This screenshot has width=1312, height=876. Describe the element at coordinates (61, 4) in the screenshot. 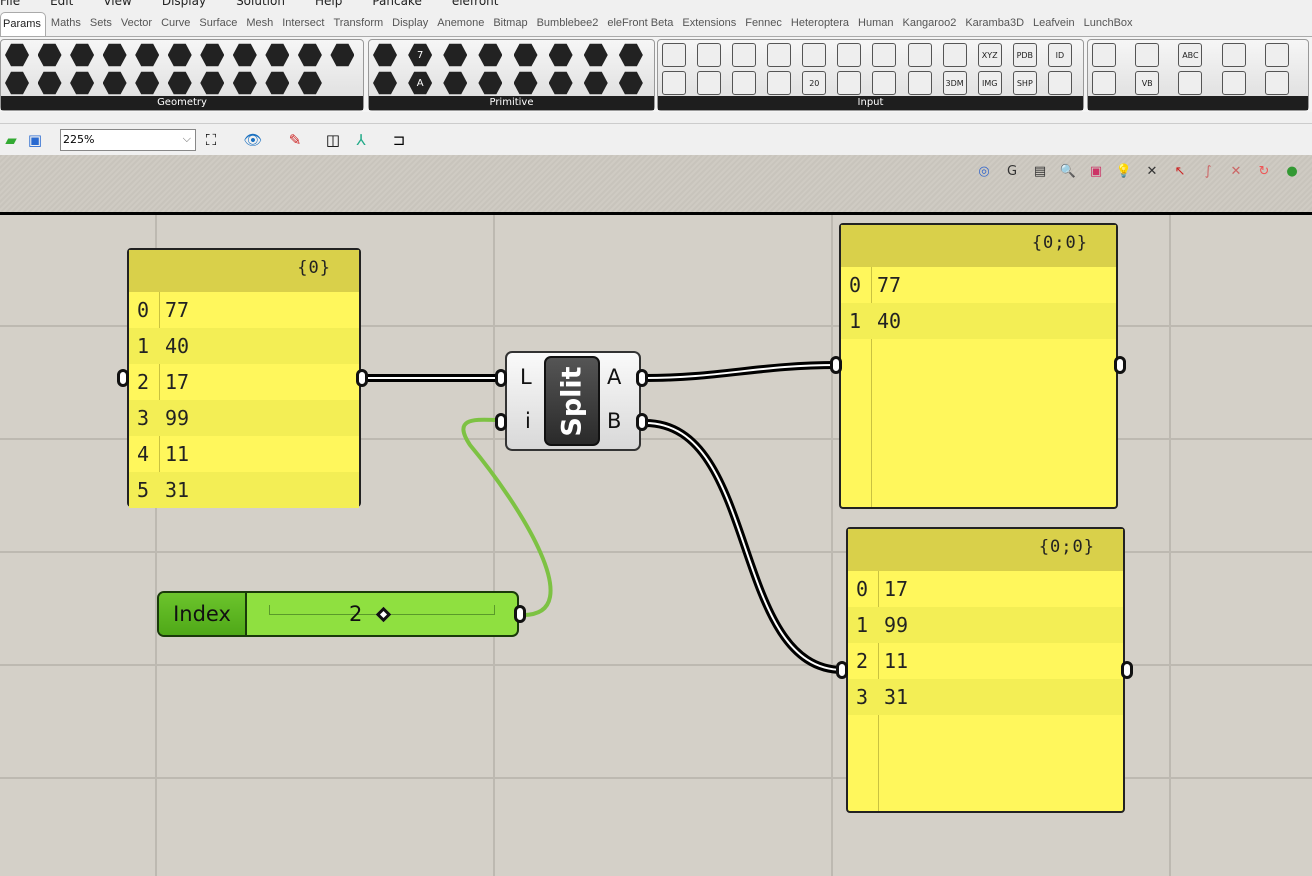

I see `menu-item-edit: Edit` at that location.